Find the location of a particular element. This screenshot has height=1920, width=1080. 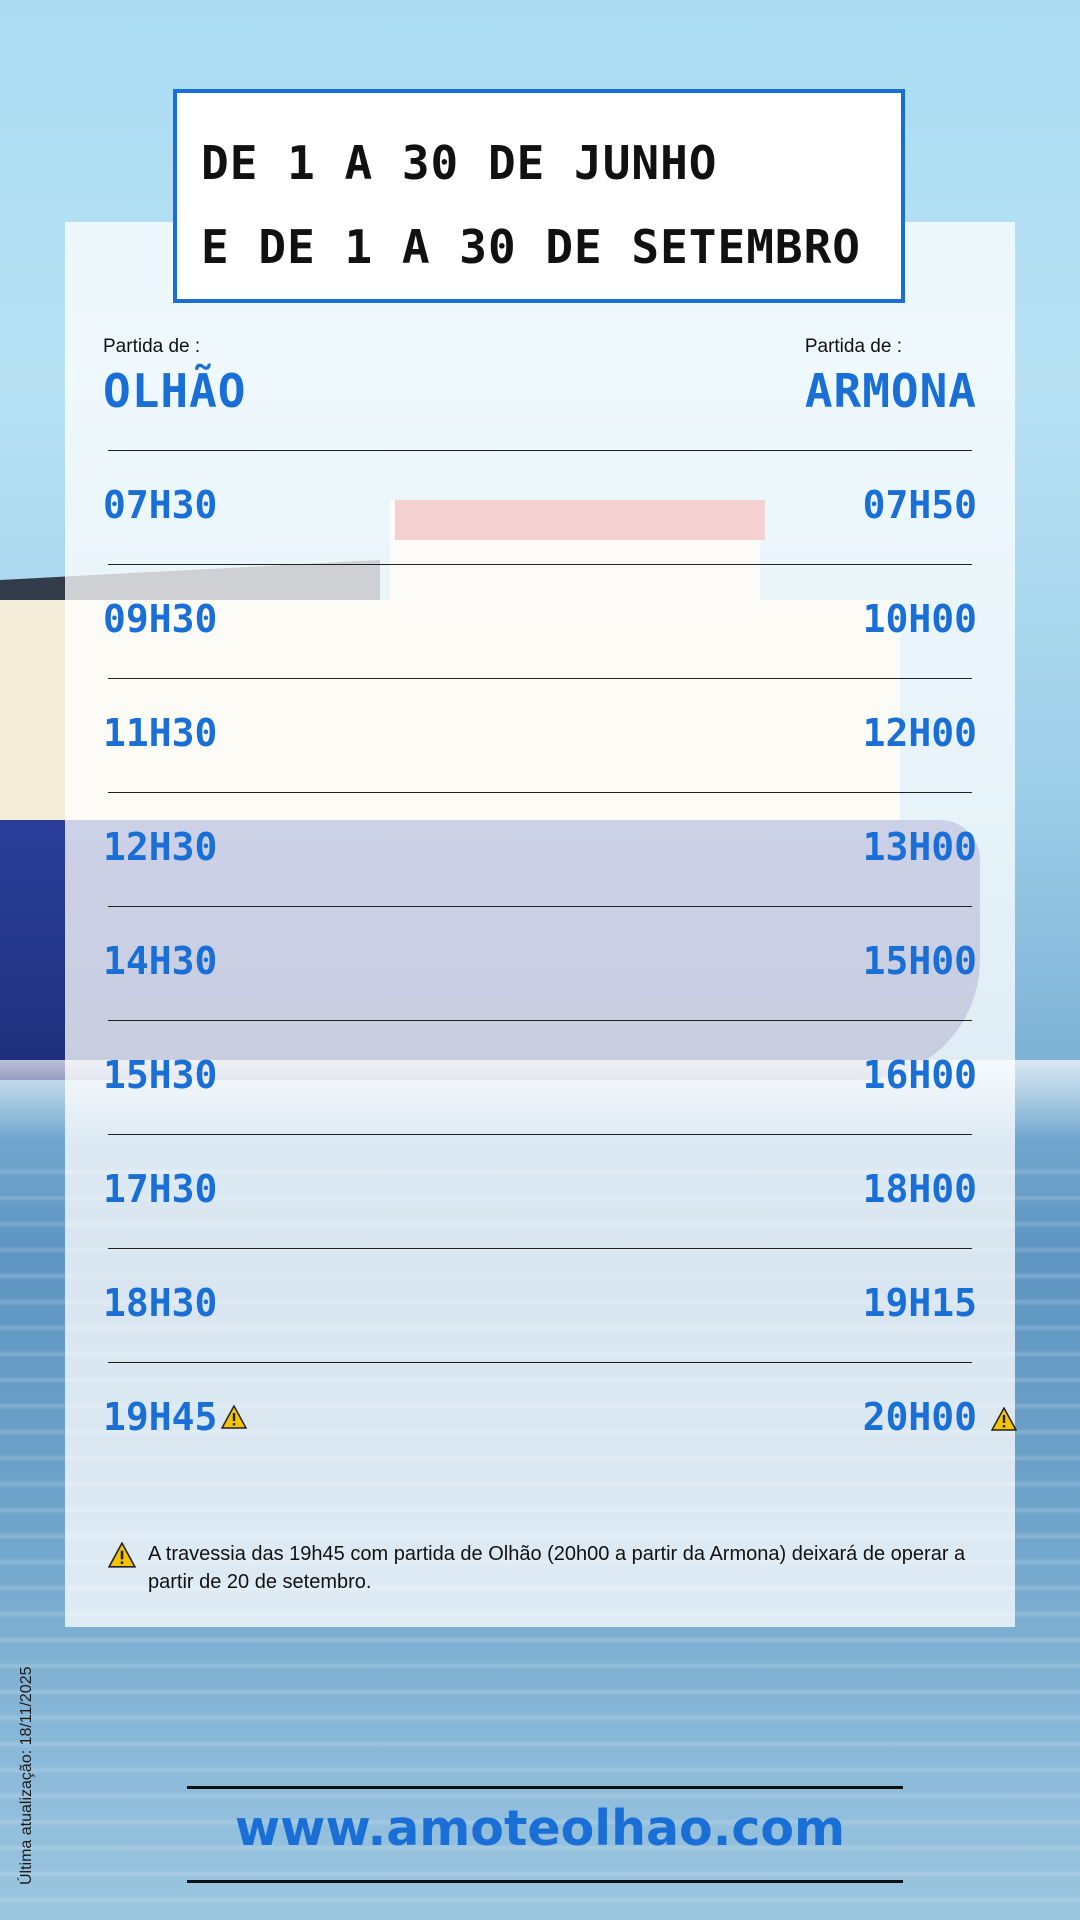

schedule-row-last: 19H45 20H00 is located at coordinates (560, 1419).